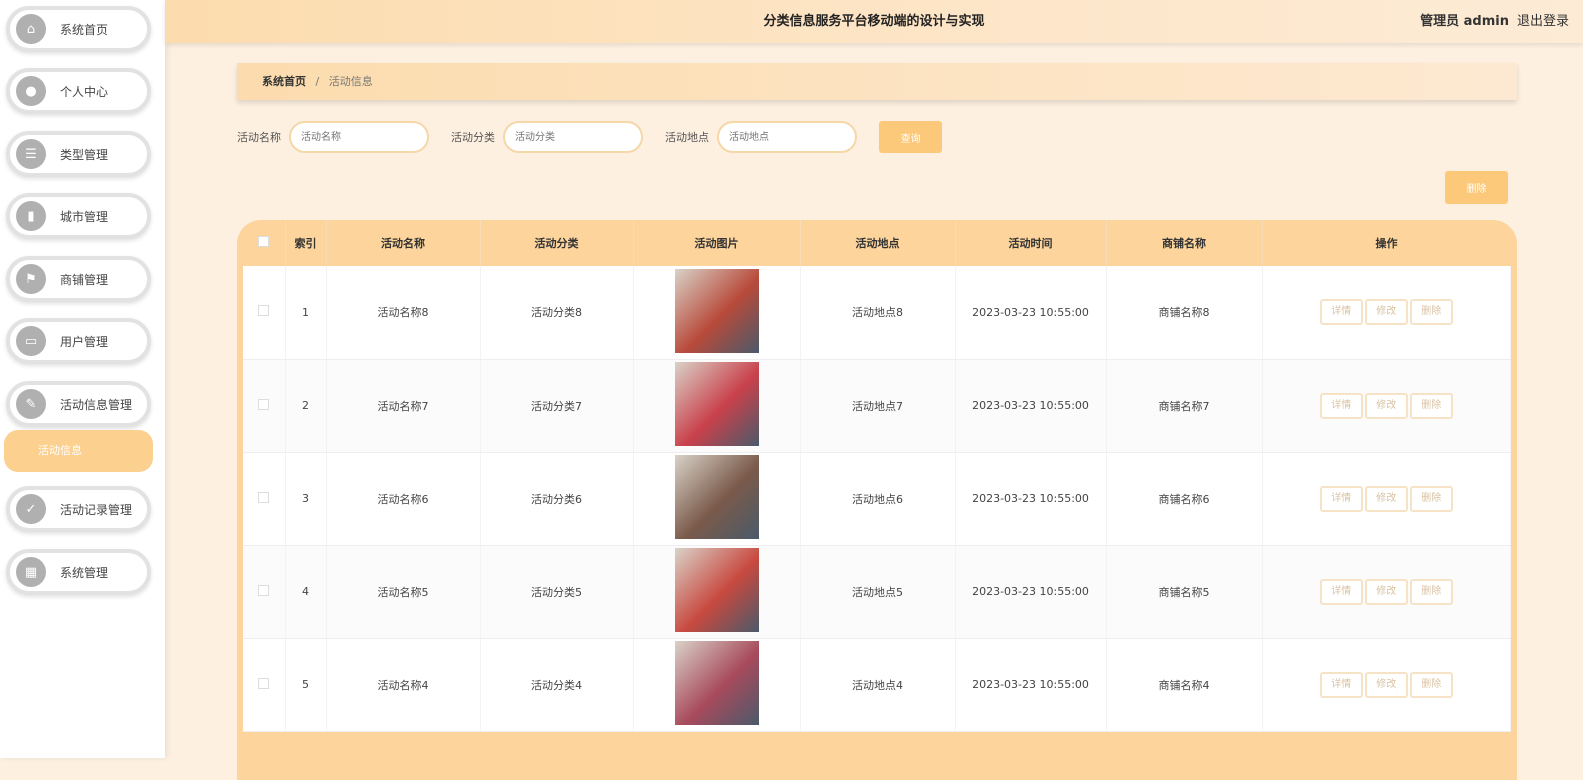 The height and width of the screenshot is (780, 1583). I want to click on sidebar-item: ▦ 系统管理, so click(78, 572).